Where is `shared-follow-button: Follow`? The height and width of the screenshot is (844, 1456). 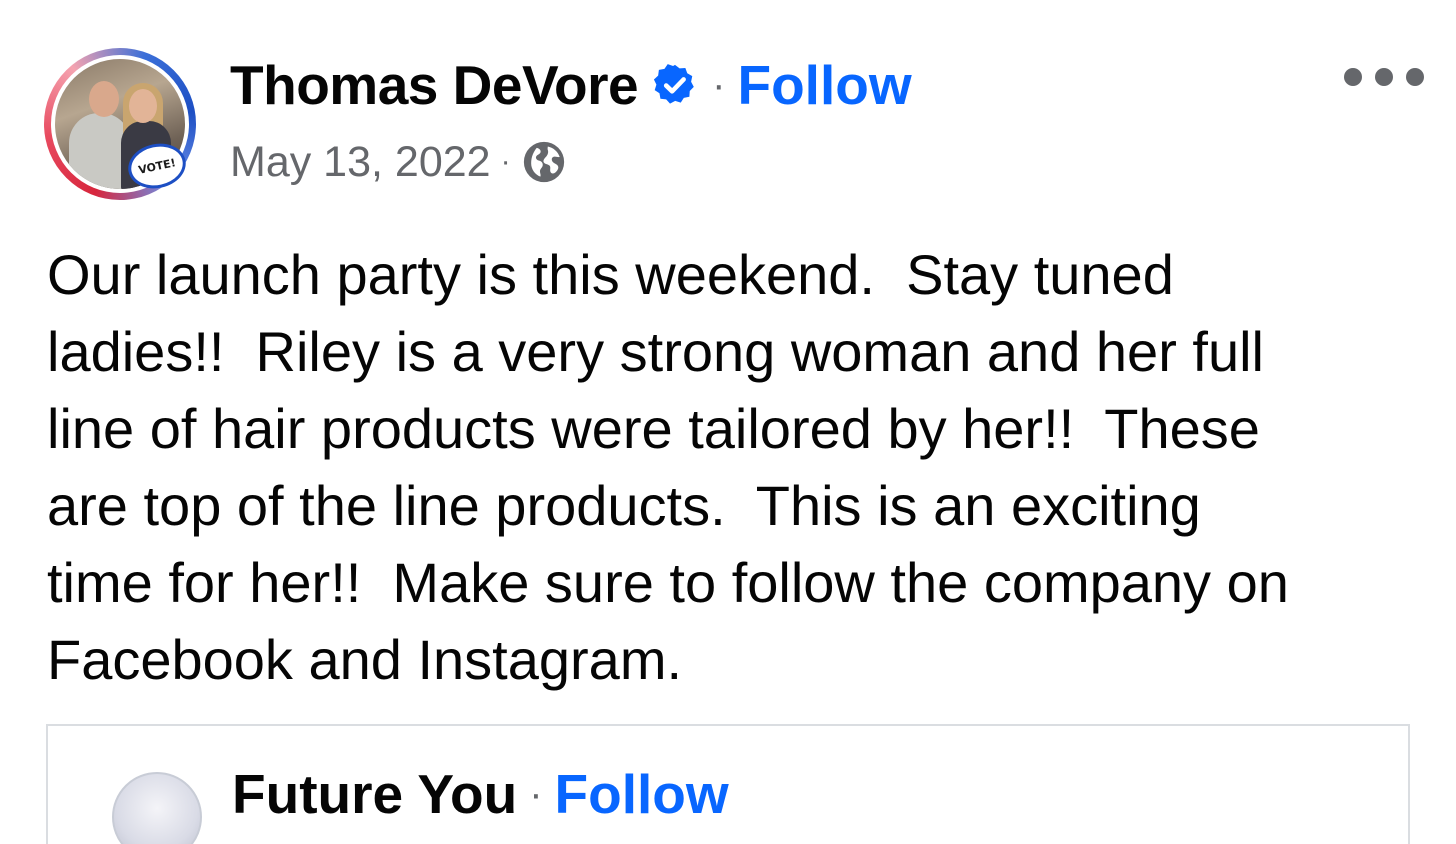
shared-follow-button: Follow is located at coordinates (642, 794).